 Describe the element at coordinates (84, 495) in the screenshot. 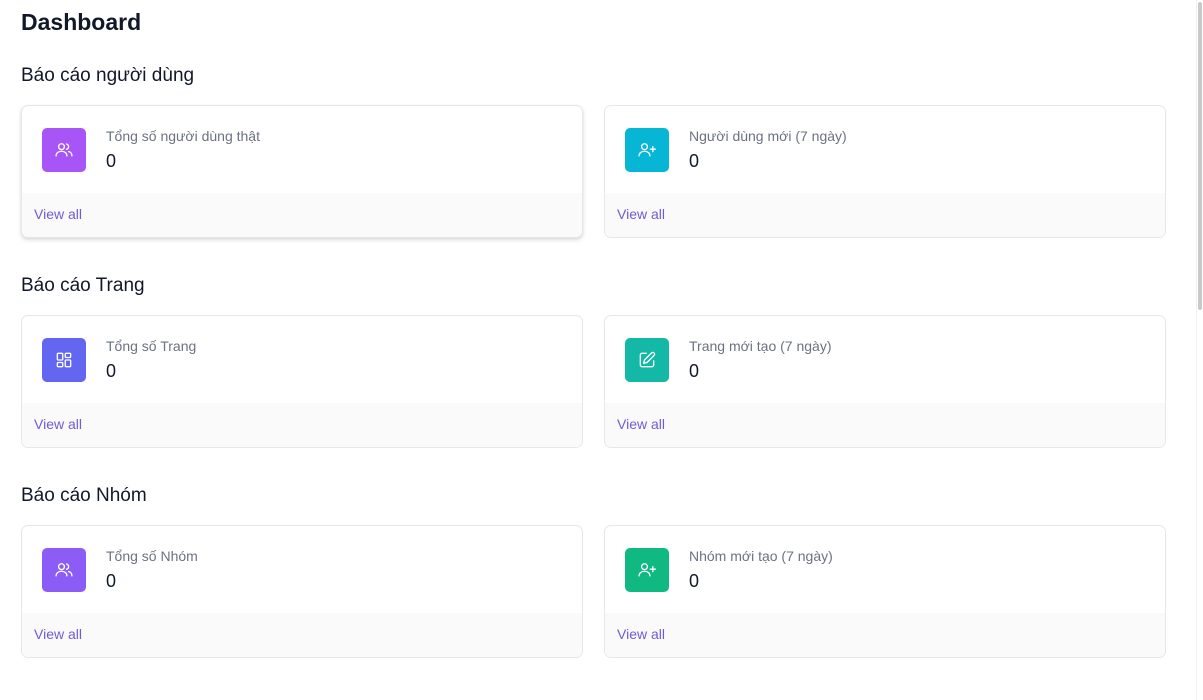

I see `section-title-groups: Báo cáo Nhóm` at that location.